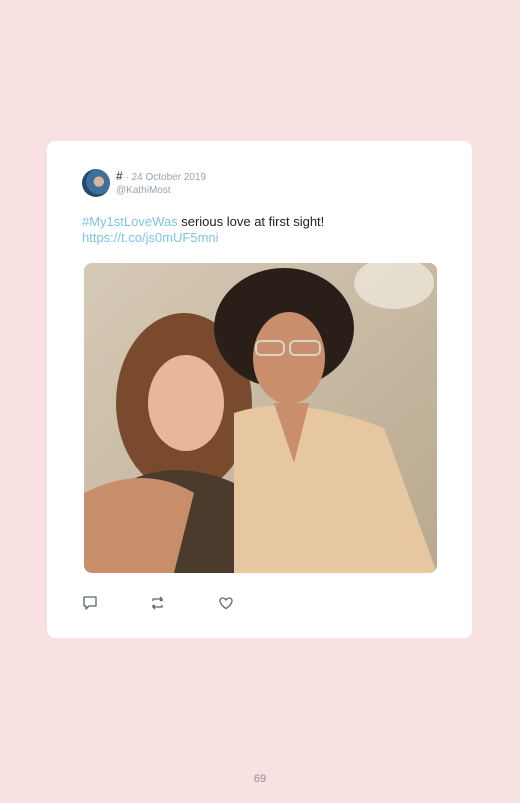 The height and width of the screenshot is (803, 520). Describe the element at coordinates (119, 176) in the screenshot. I see `hash-symbol: #` at that location.